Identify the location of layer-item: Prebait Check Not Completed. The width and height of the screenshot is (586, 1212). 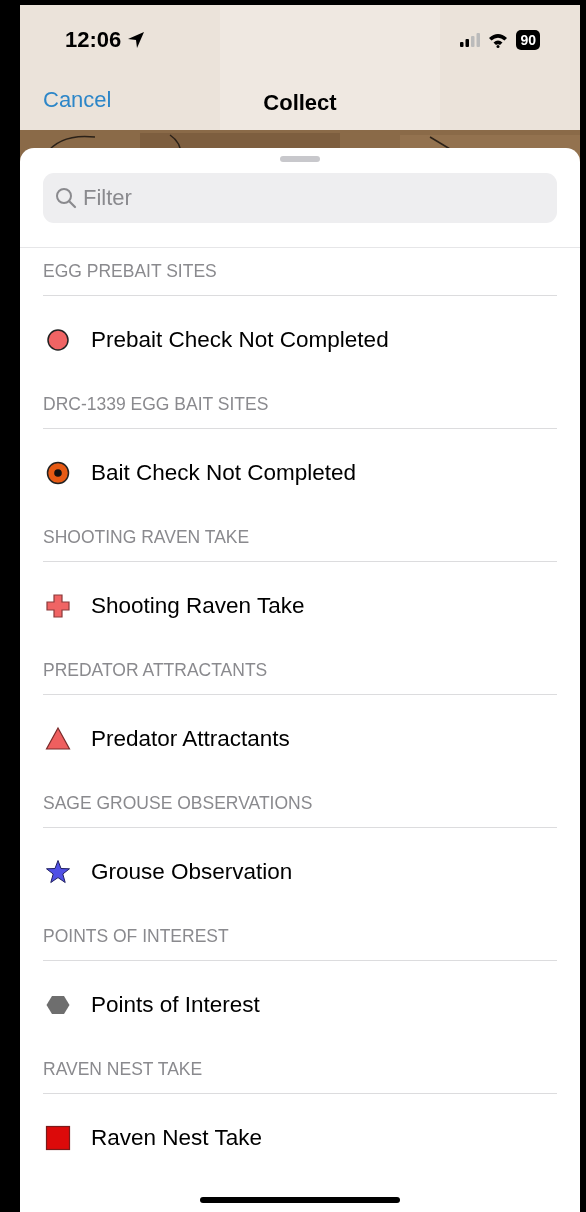
(300, 338).